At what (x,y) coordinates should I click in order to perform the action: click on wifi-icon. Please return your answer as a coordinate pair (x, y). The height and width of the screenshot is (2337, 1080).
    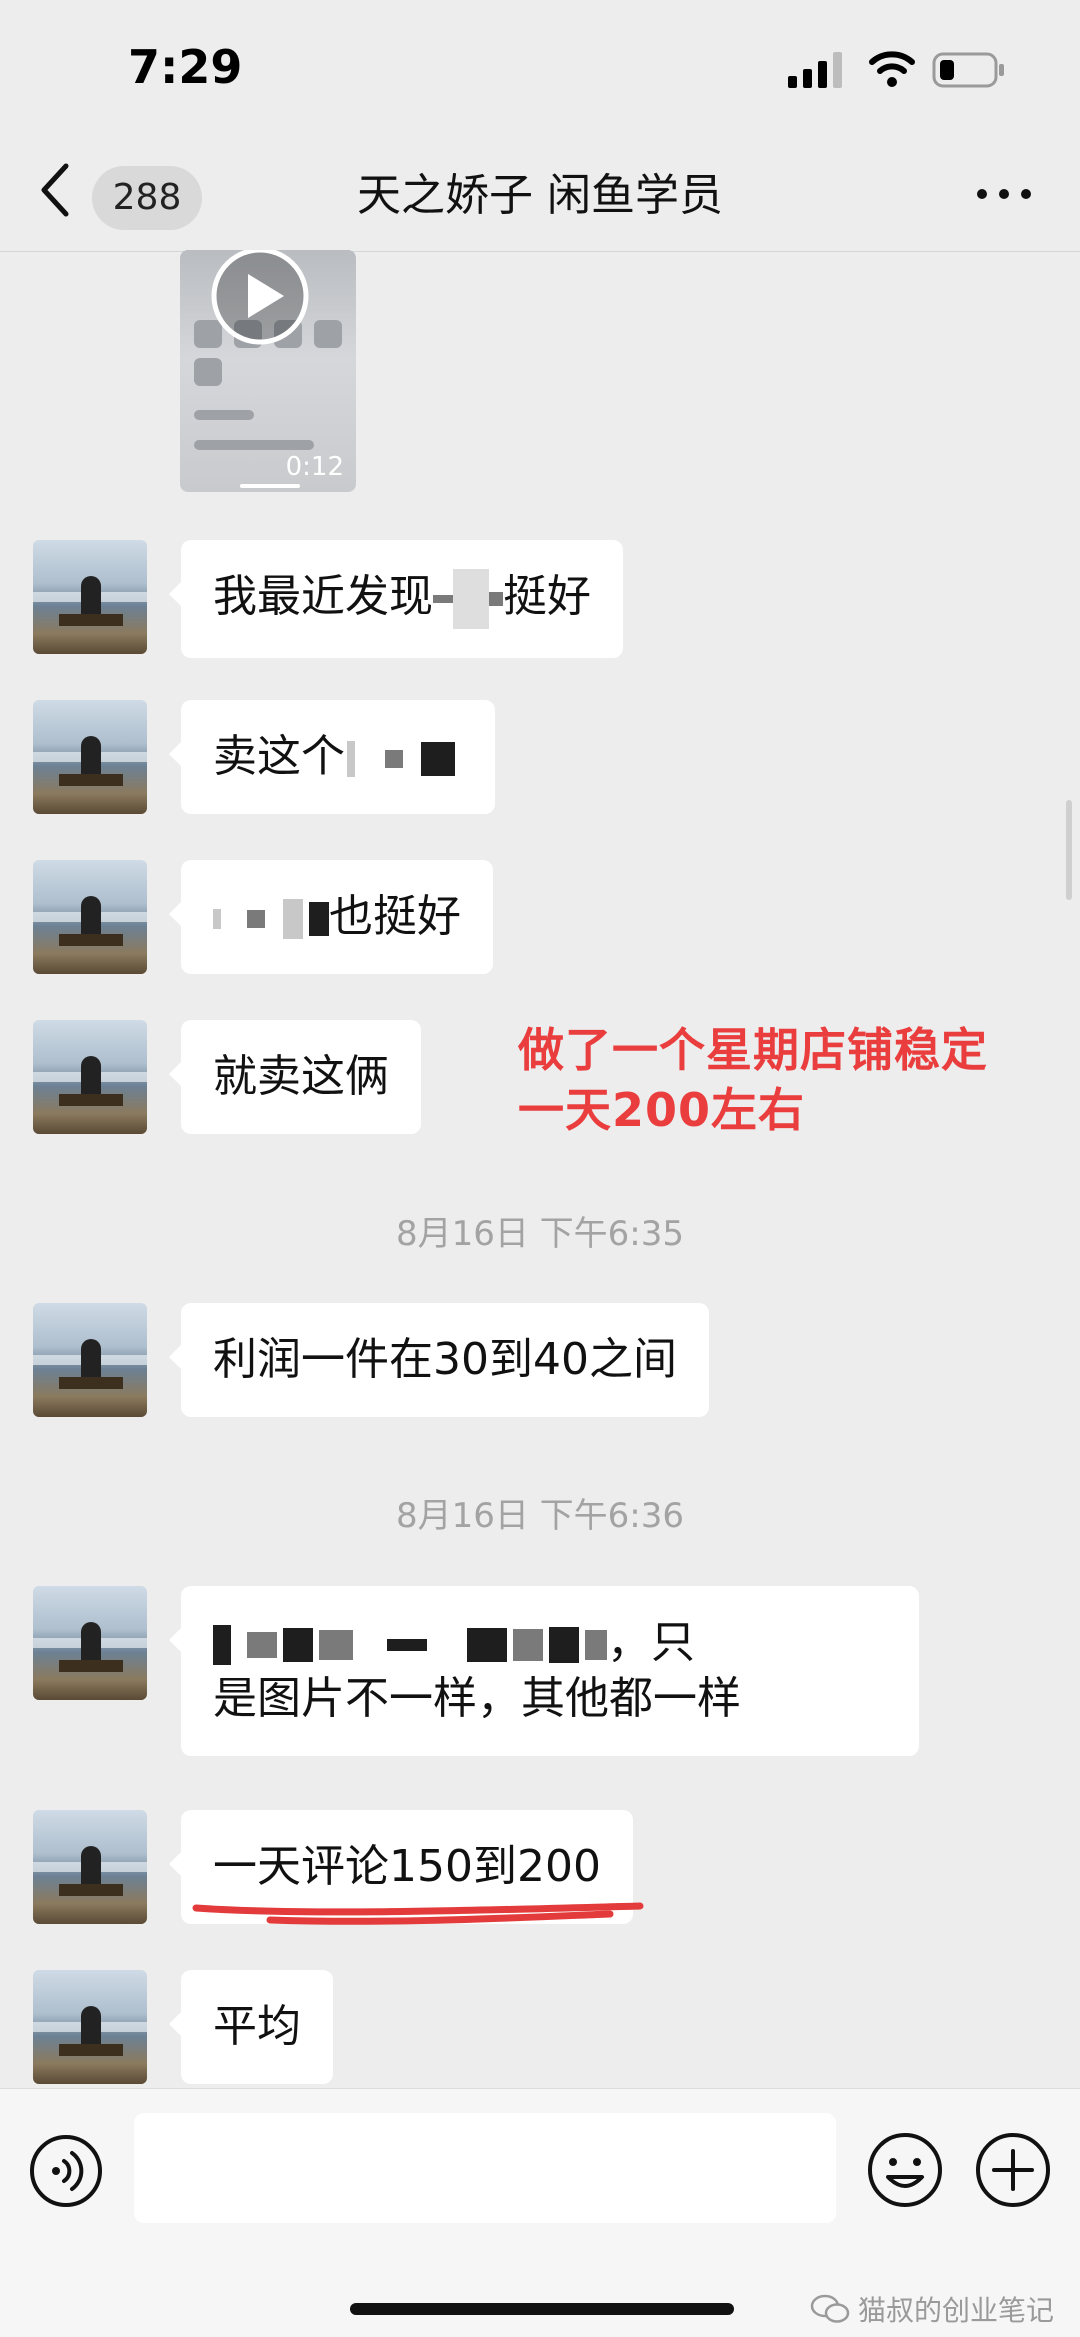
    Looking at the image, I should click on (892, 69).